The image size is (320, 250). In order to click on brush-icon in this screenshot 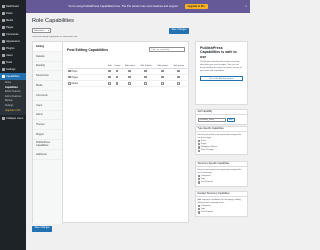, I will do `click(3, 41)`.